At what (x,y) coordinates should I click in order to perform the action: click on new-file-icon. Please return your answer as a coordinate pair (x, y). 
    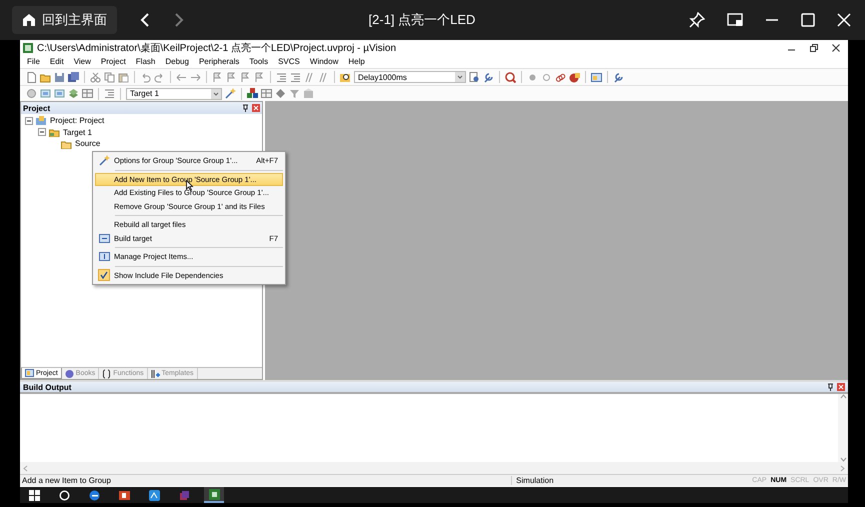
    Looking at the image, I should click on (31, 77).